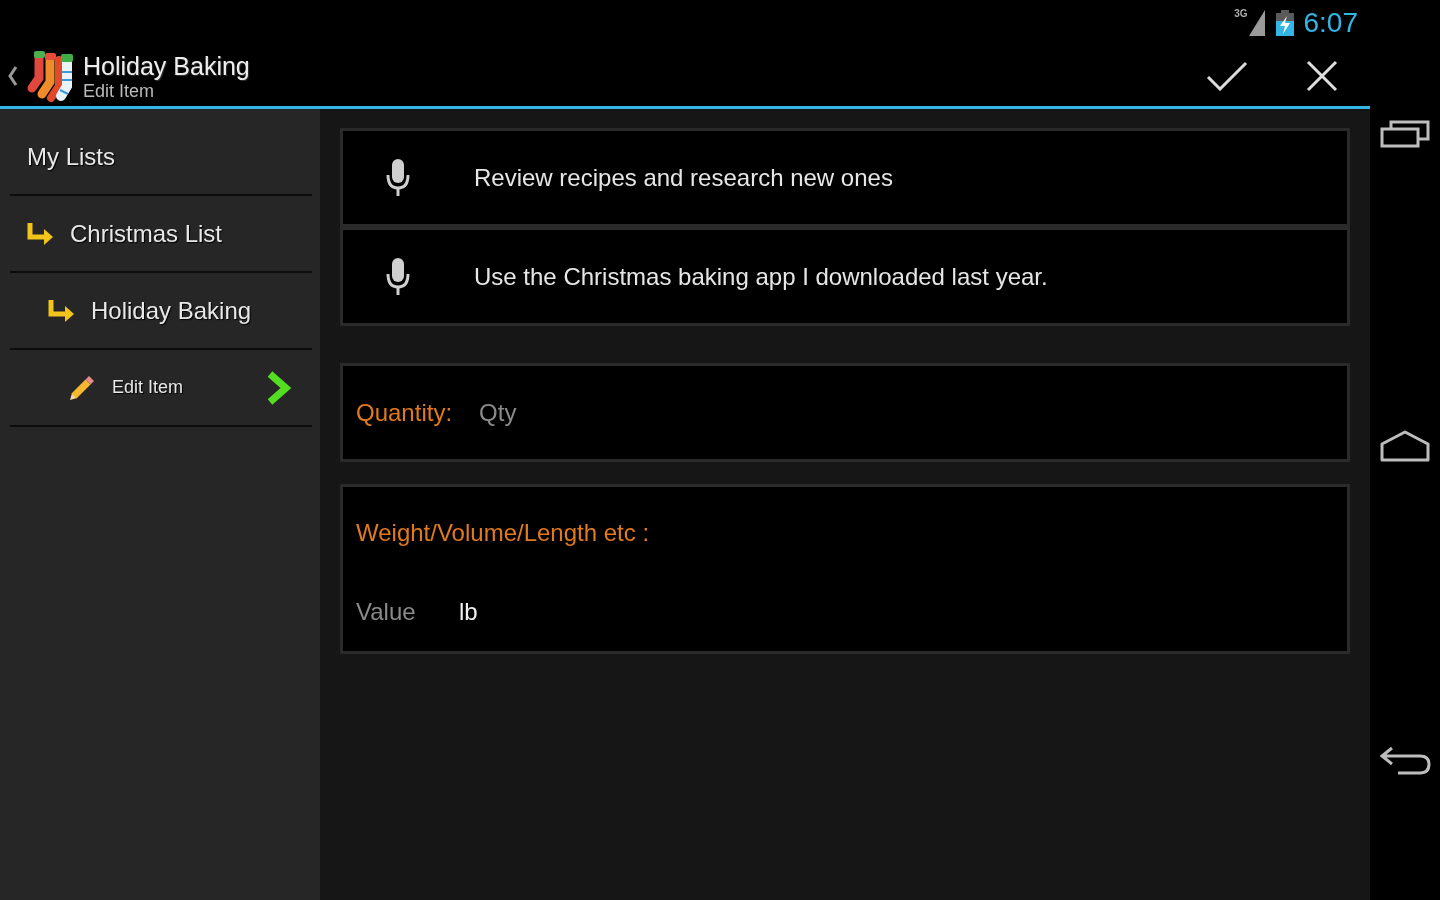  I want to click on unit-selector: lb, so click(468, 612).